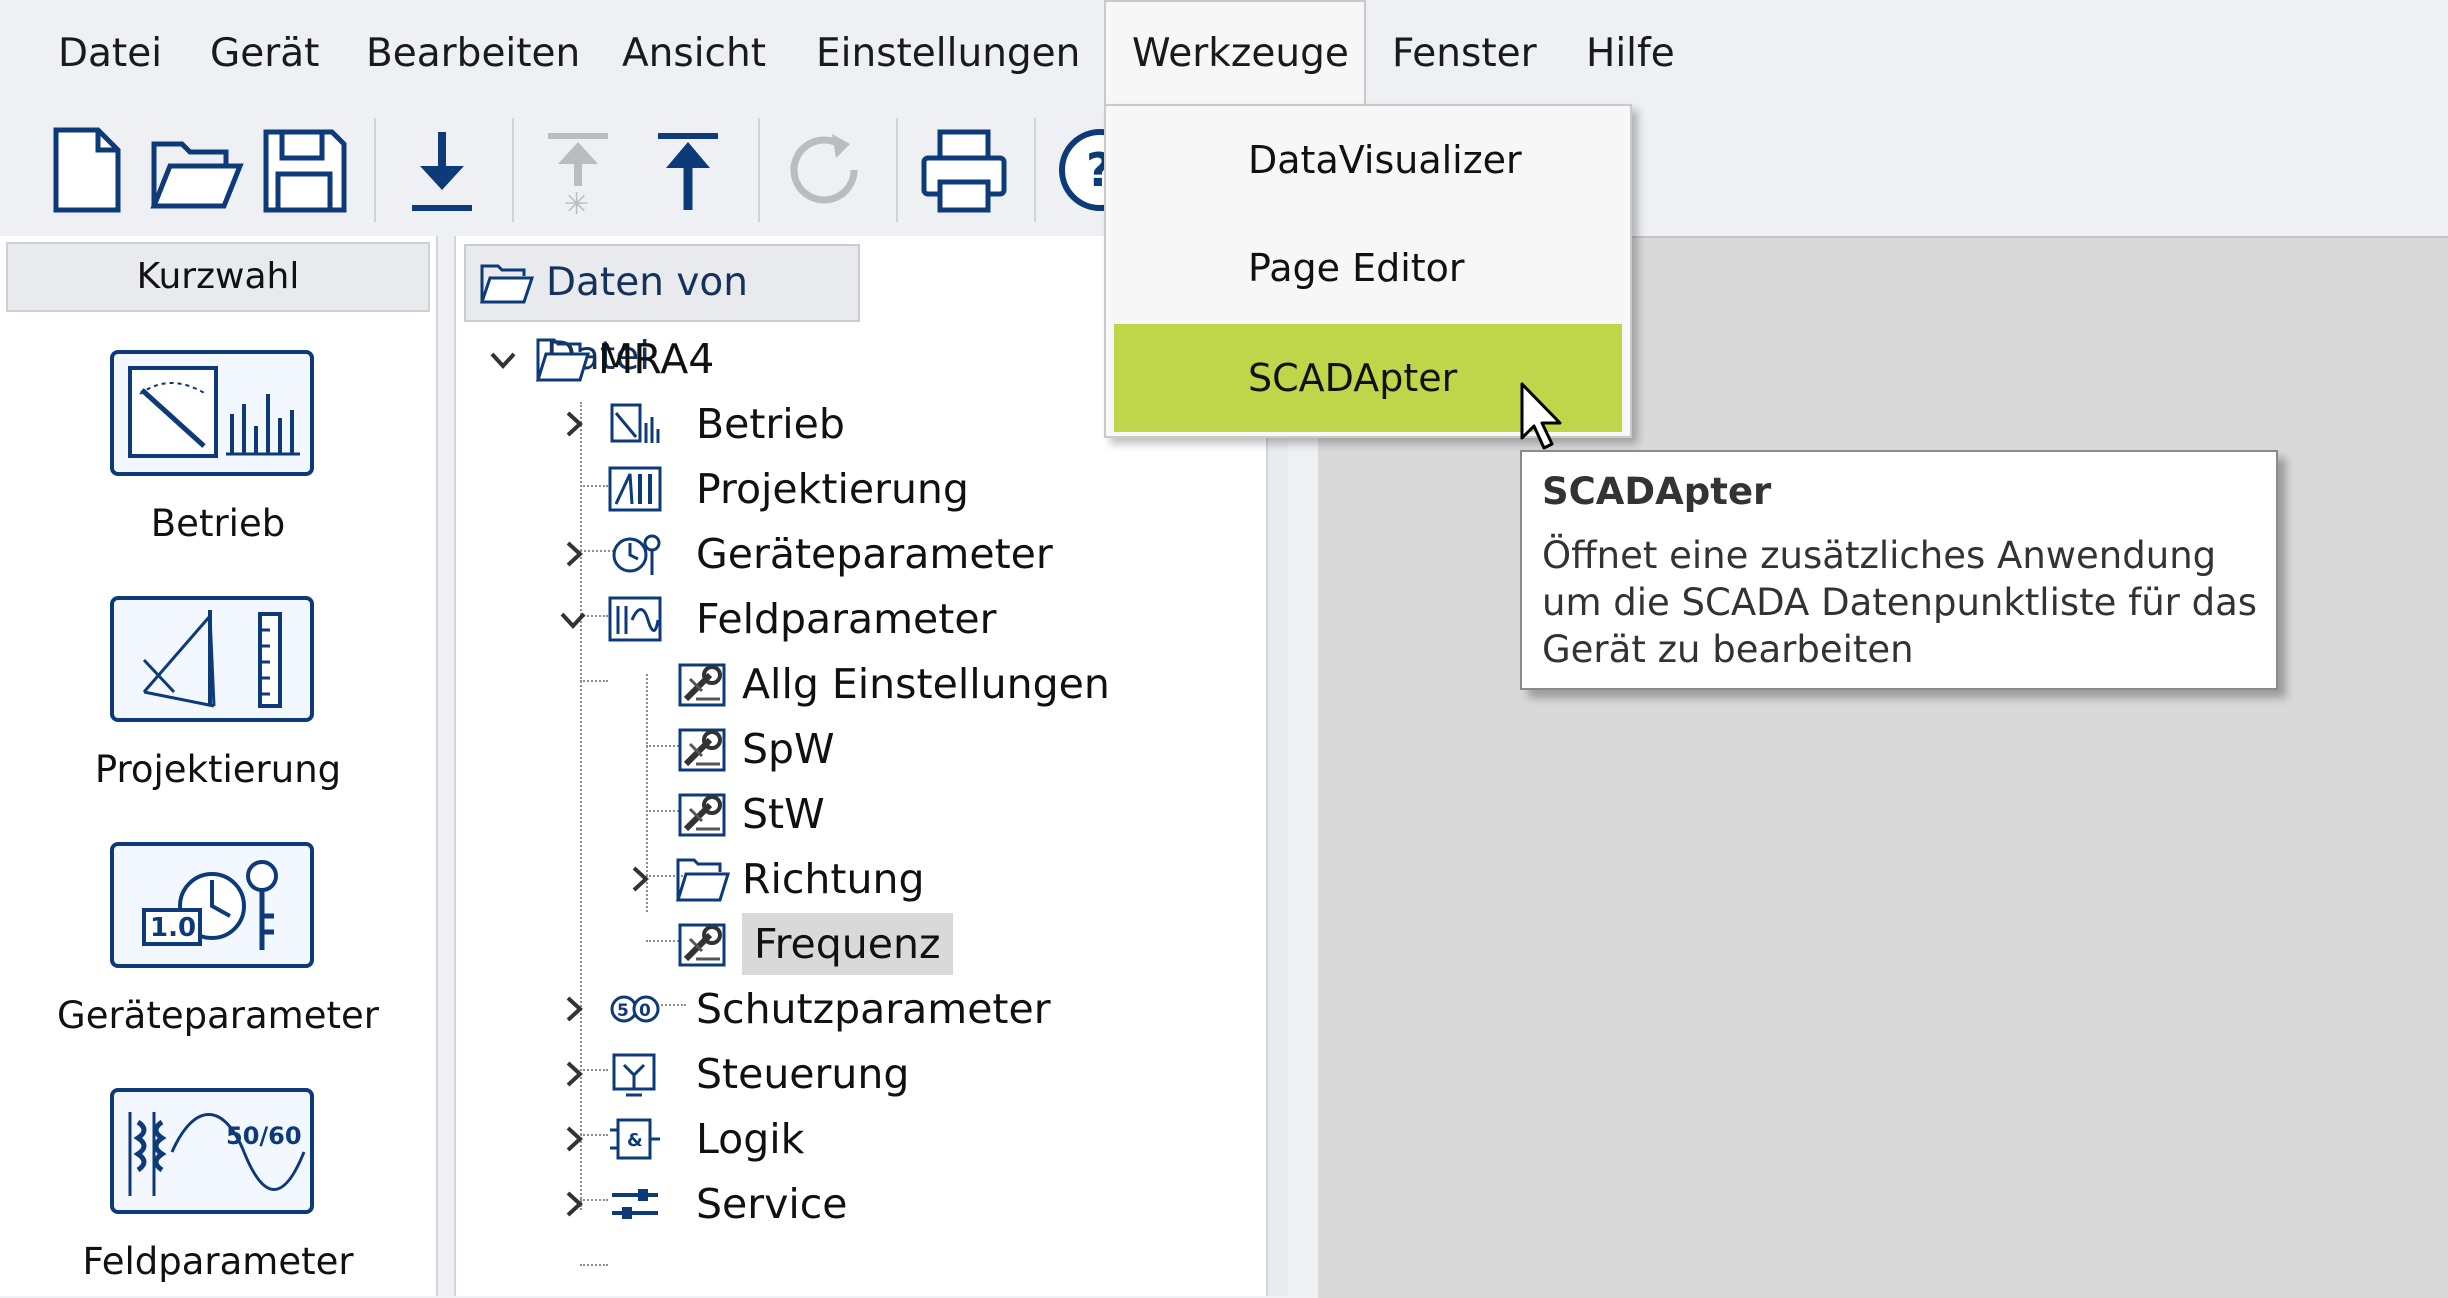  I want to click on tree-node-label: Projektierung, so click(832, 489).